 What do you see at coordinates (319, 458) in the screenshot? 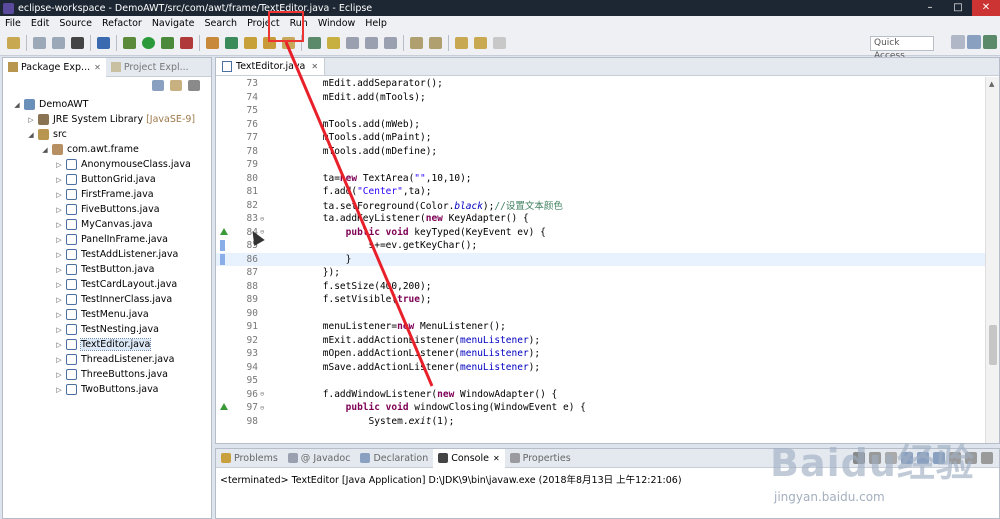
I see `tab-javadoc: @ Javadoc` at bounding box center [319, 458].